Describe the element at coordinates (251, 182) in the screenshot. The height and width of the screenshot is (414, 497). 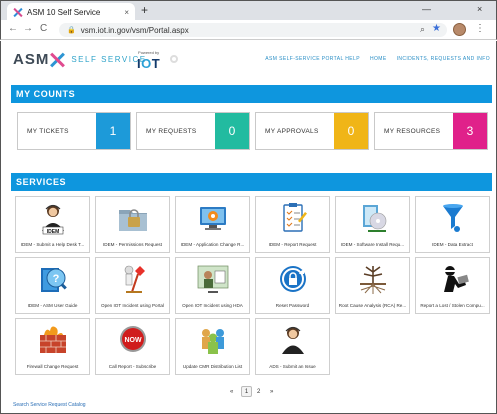
I see `services-header: SERVICES` at that location.